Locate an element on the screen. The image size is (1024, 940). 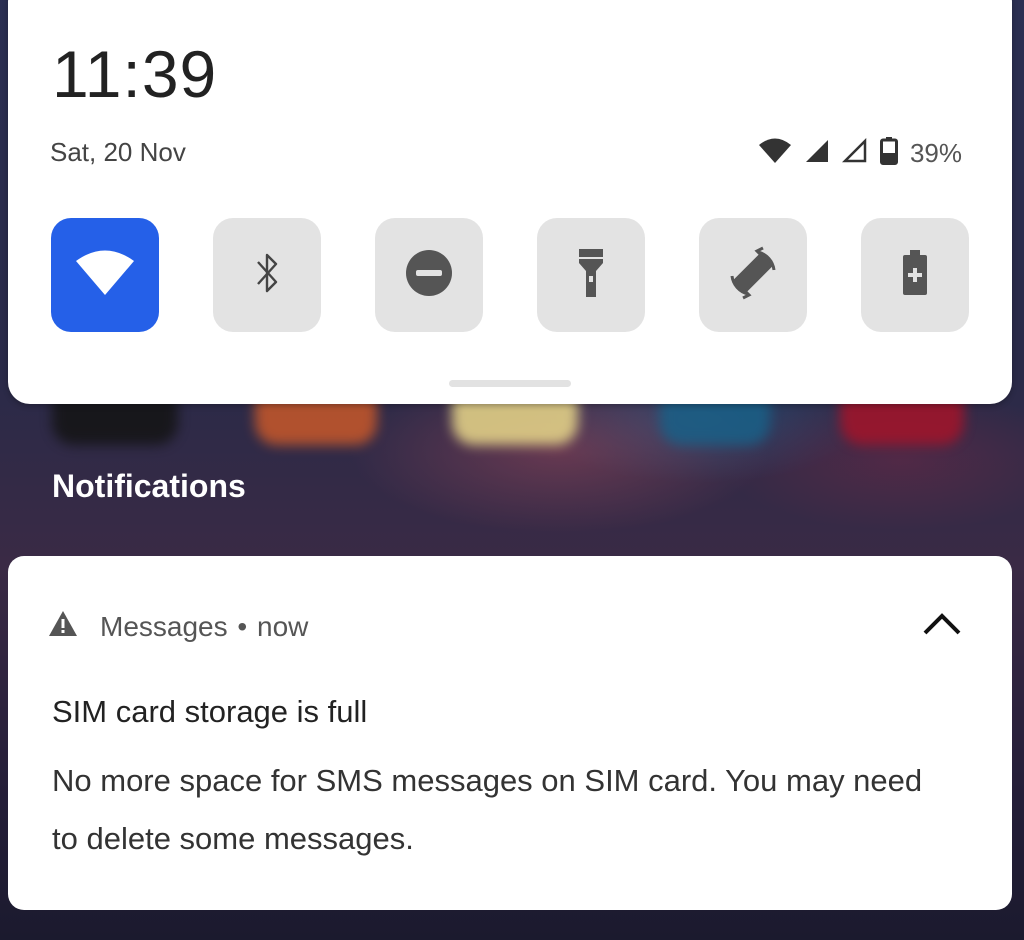
bluetooth-icon is located at coordinates (267, 275).